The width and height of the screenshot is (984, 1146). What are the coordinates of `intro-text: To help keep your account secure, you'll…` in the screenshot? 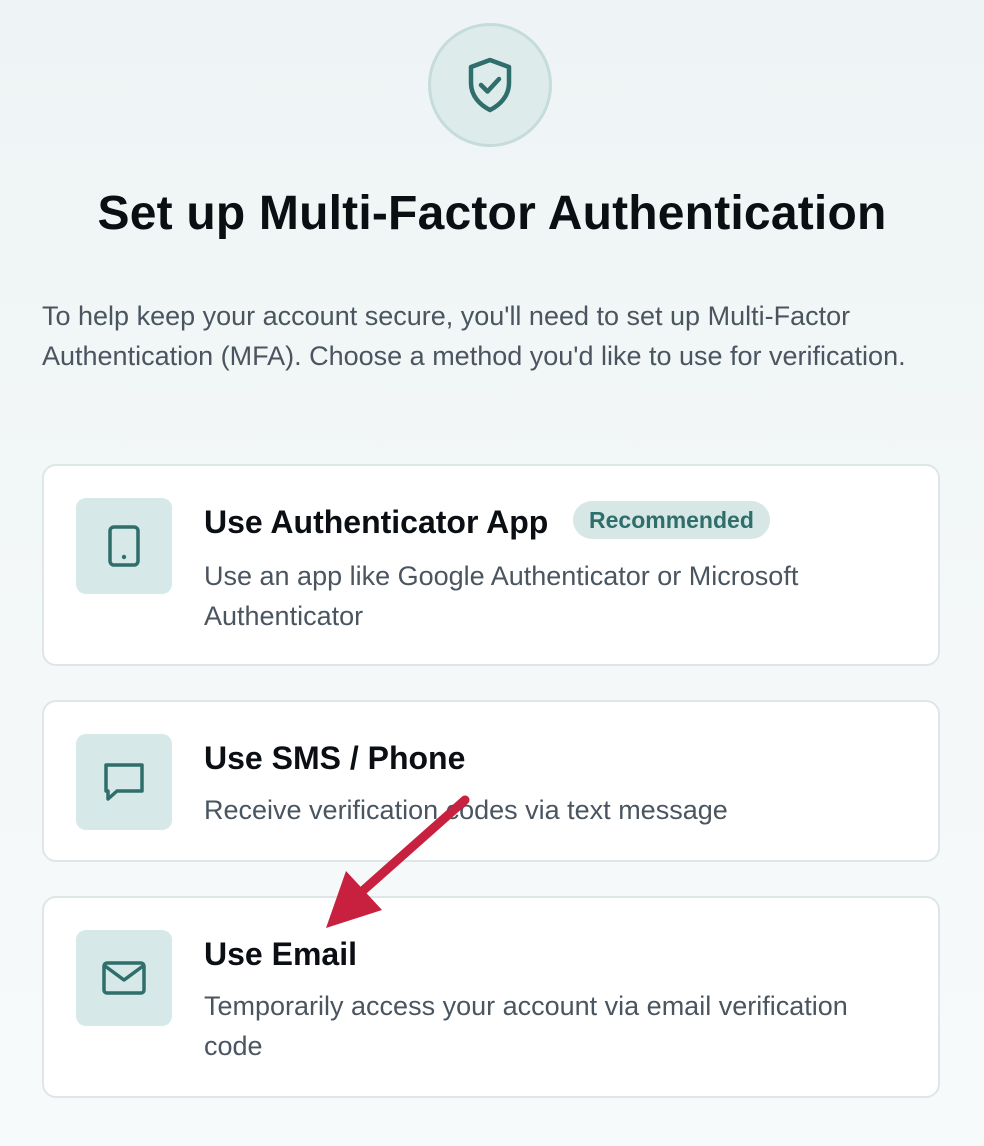 It's located at (474, 336).